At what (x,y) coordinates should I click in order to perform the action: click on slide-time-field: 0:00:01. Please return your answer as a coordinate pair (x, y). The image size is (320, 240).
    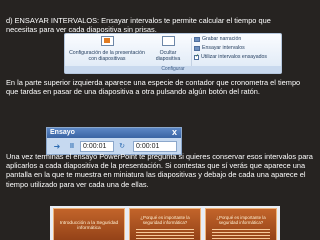
    Looking at the image, I should click on (97, 146).